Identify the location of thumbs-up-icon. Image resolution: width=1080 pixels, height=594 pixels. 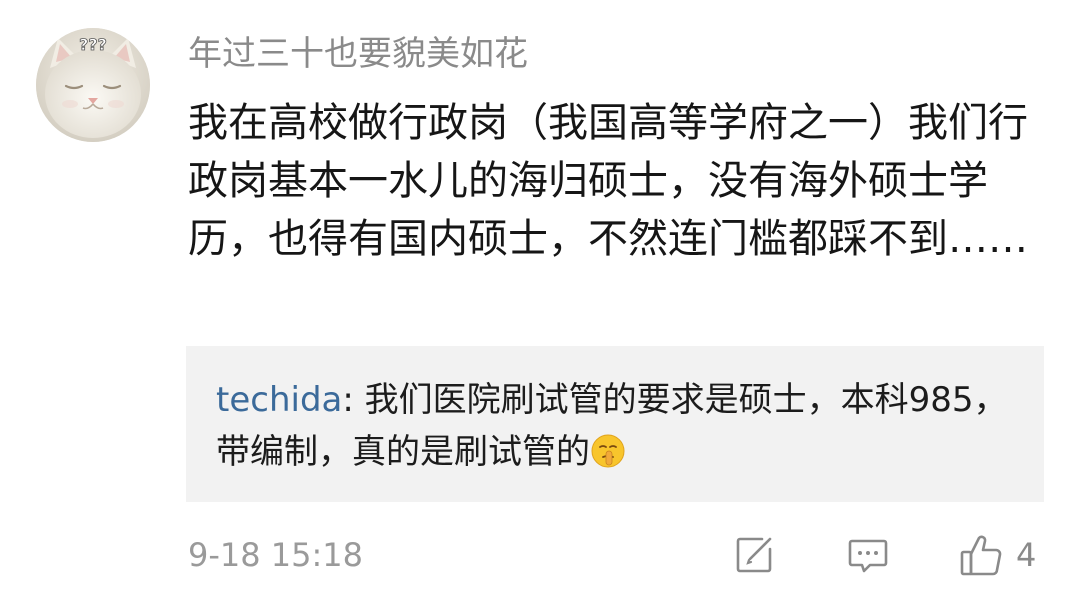
(981, 555).